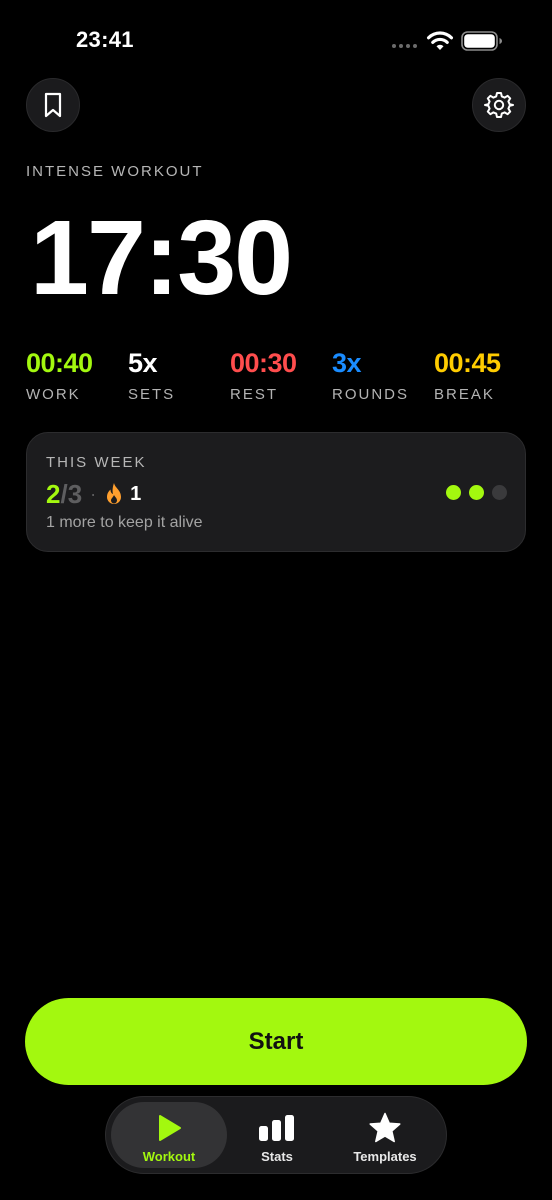  I want to click on stat-rest: 00:30 REST, so click(263, 375).